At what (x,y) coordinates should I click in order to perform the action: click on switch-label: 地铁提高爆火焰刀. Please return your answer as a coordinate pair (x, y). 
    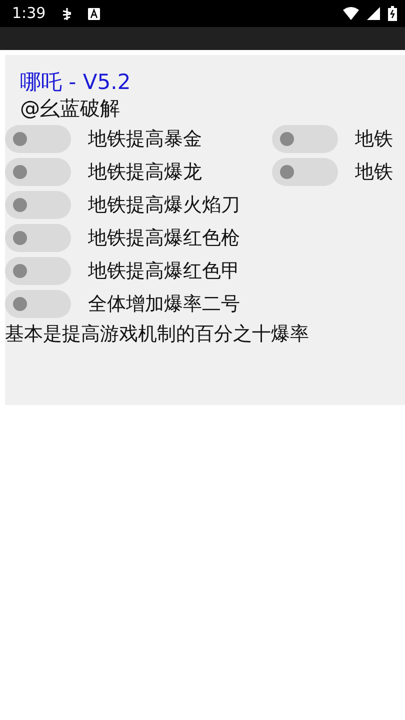
    Looking at the image, I should click on (164, 205).